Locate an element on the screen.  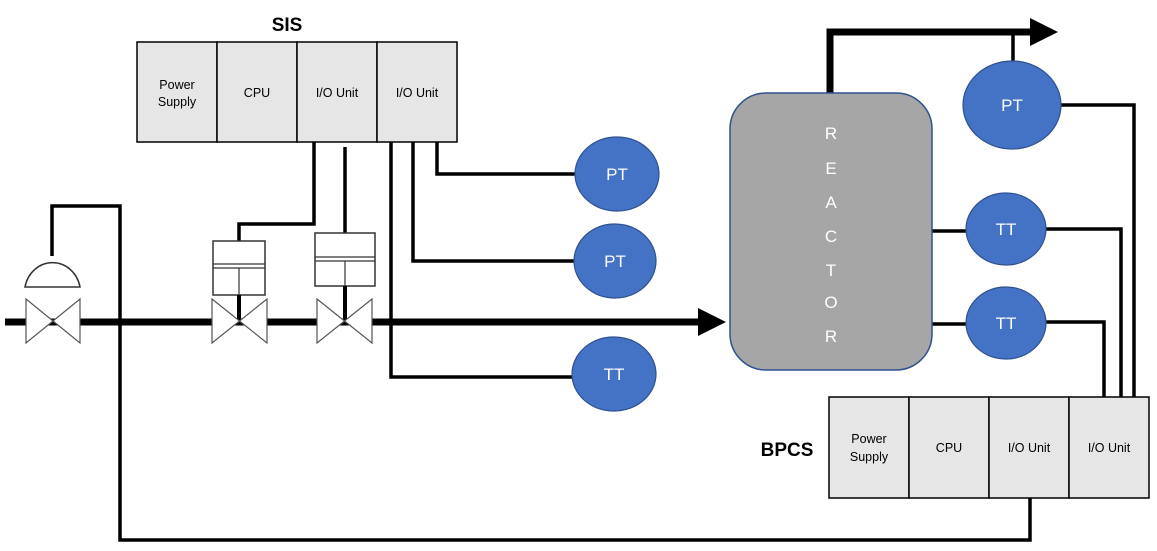
sis-temperature-transmitter: TT is located at coordinates (614, 374).